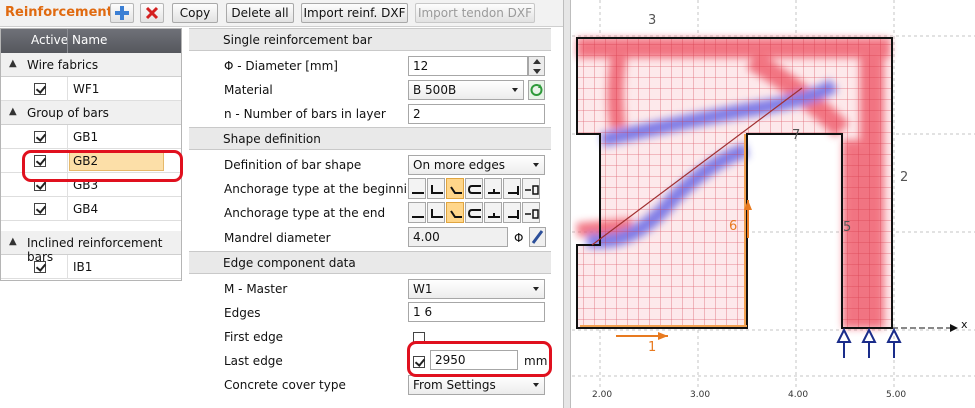 This screenshot has height=408, width=975. I want to click on section-shape-definition: Shape definition, so click(370, 138).